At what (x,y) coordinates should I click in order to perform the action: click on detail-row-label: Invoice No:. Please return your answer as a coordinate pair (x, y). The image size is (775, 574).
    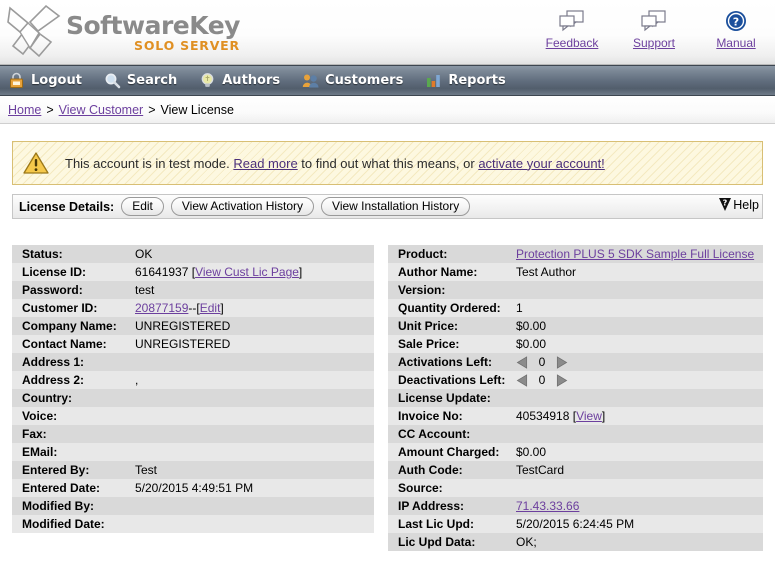
    Looking at the image, I should click on (430, 416).